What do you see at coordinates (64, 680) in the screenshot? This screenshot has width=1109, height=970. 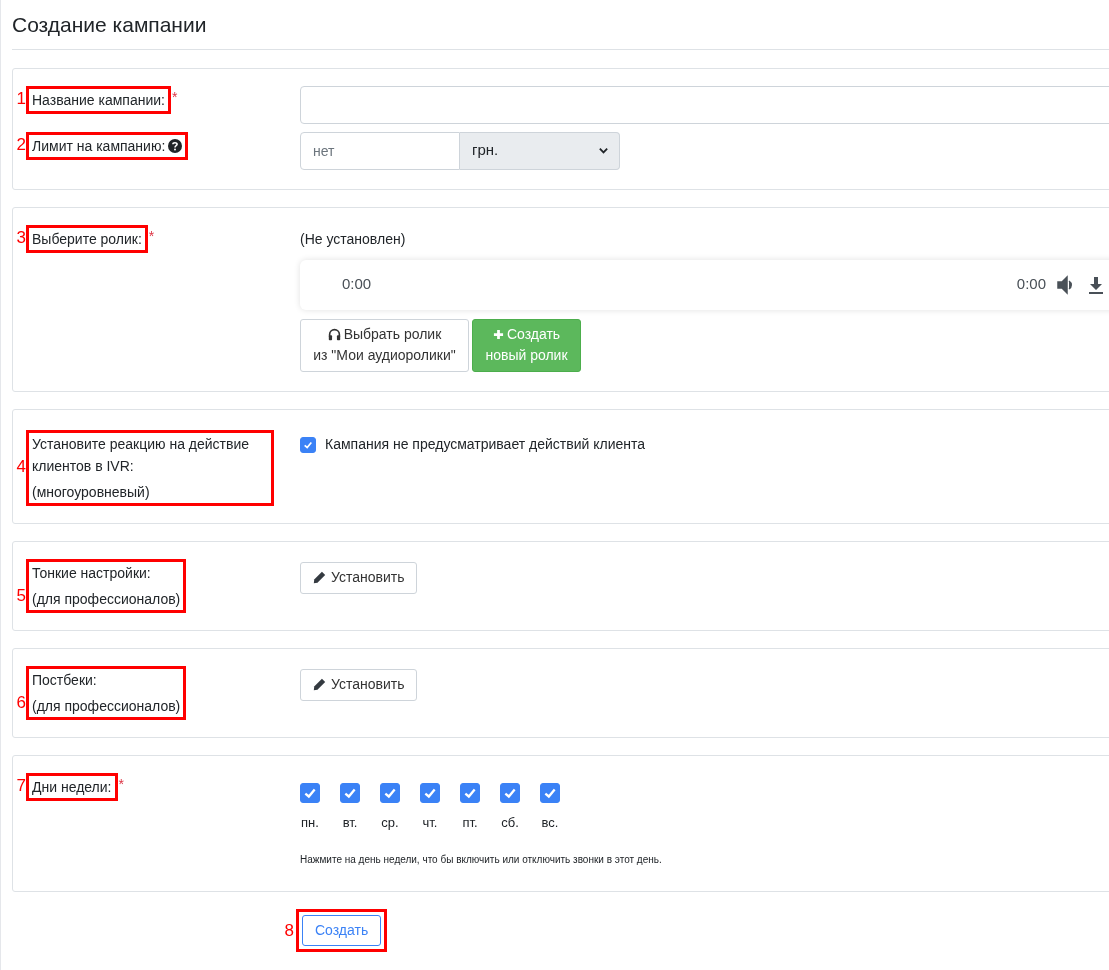 I see `field-label: Постбеки:` at bounding box center [64, 680].